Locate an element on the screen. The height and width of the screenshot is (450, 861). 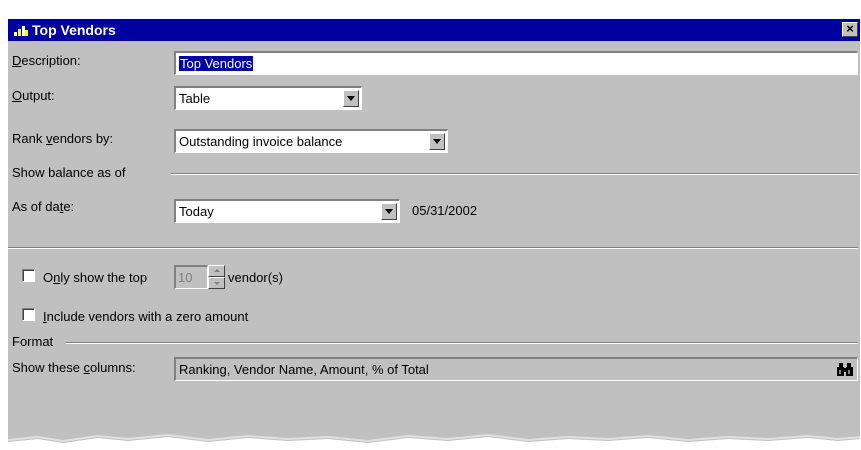
spin-down-button is located at coordinates (216, 283).